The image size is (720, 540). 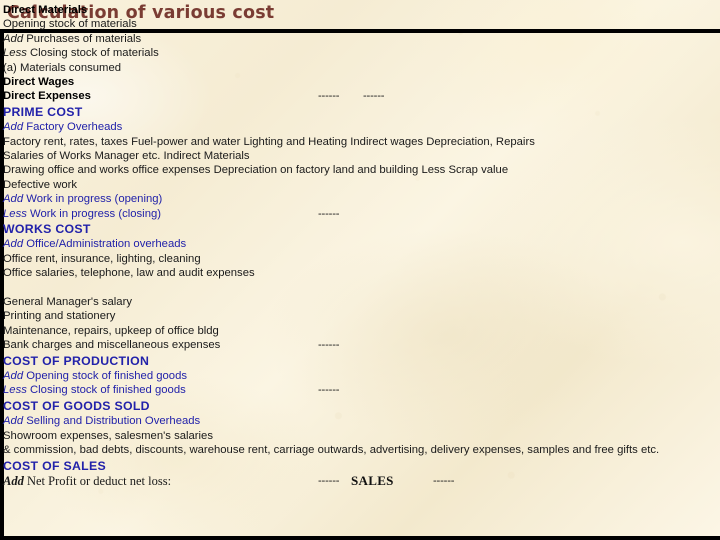 What do you see at coordinates (95, 376) in the screenshot?
I see `list-item: Add Opening stock of finished goods` at bounding box center [95, 376].